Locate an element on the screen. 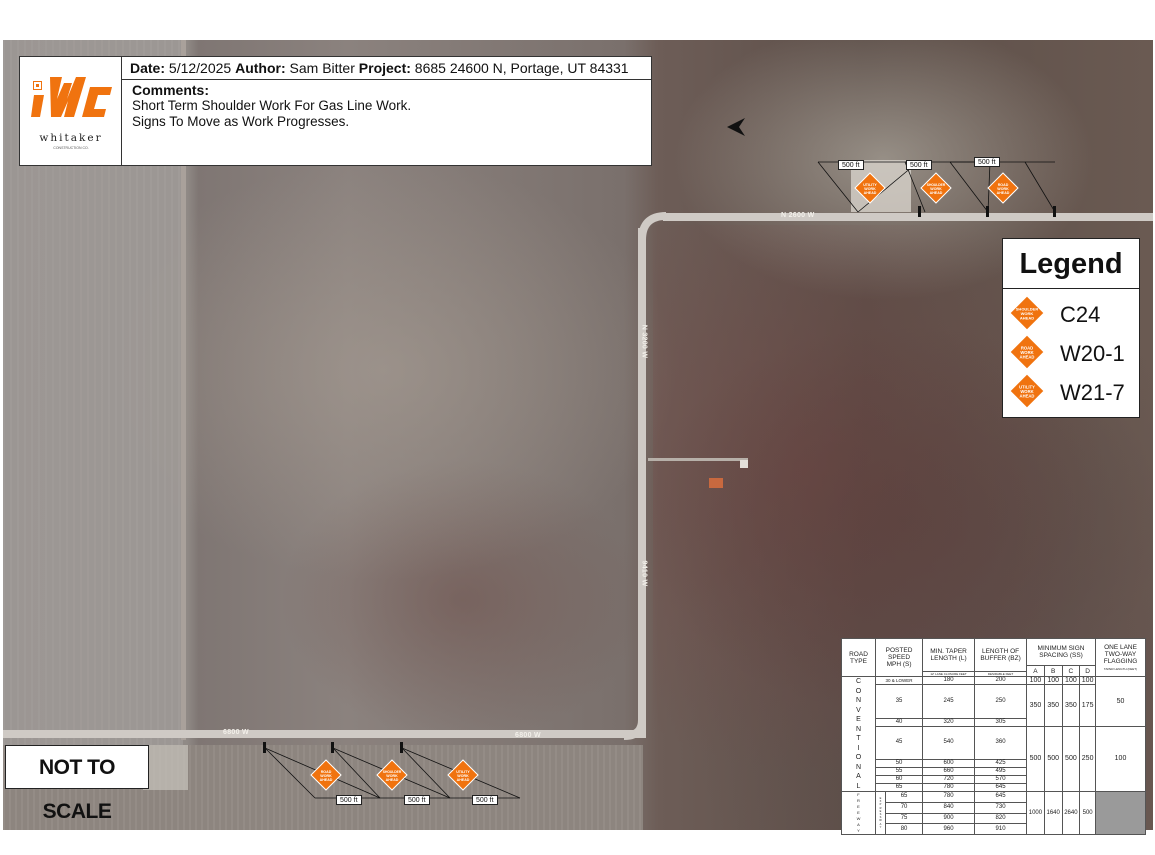 This screenshot has height=855, width=1155. author-value: Sam Bitter is located at coordinates (322, 68).